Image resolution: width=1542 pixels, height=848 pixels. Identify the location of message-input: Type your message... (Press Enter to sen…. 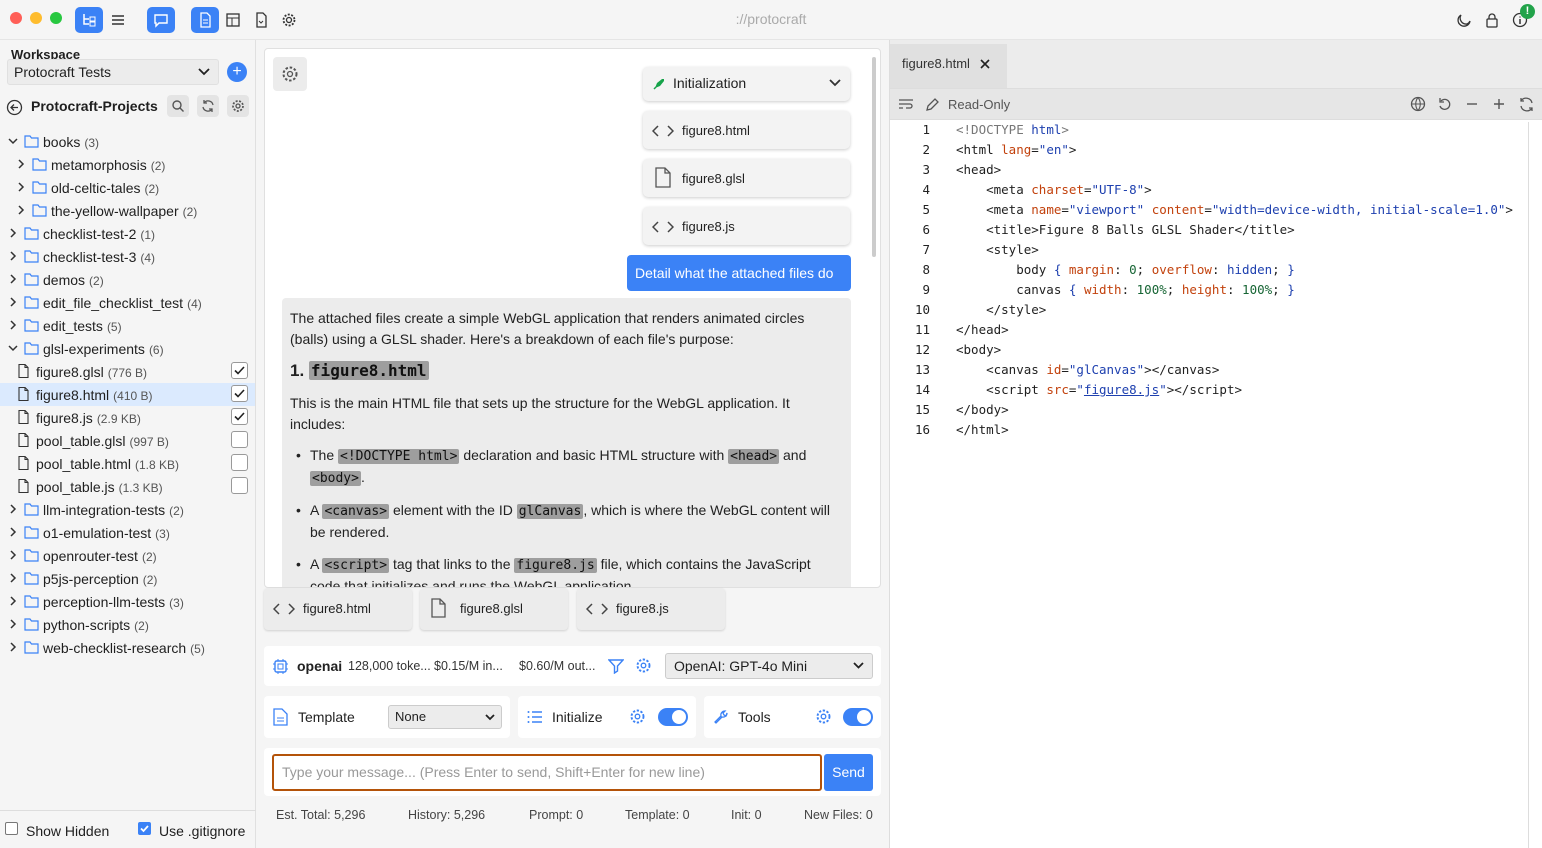
(547, 772).